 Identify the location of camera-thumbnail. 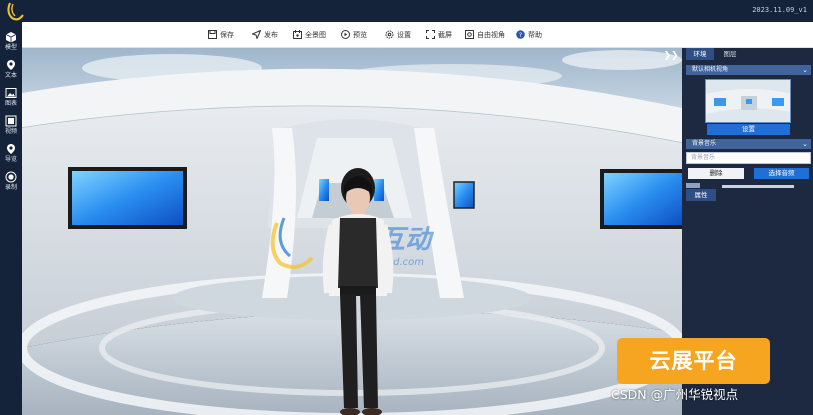
(748, 101).